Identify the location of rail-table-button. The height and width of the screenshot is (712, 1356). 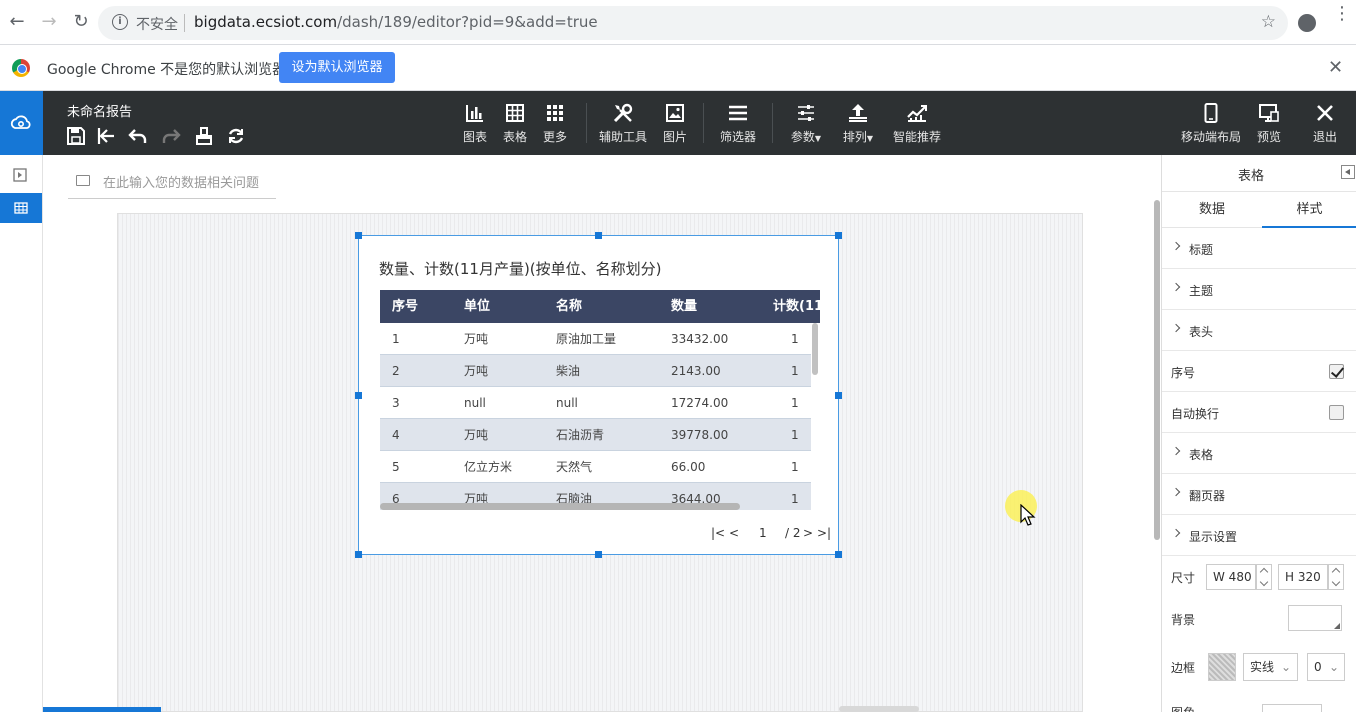
(21, 208).